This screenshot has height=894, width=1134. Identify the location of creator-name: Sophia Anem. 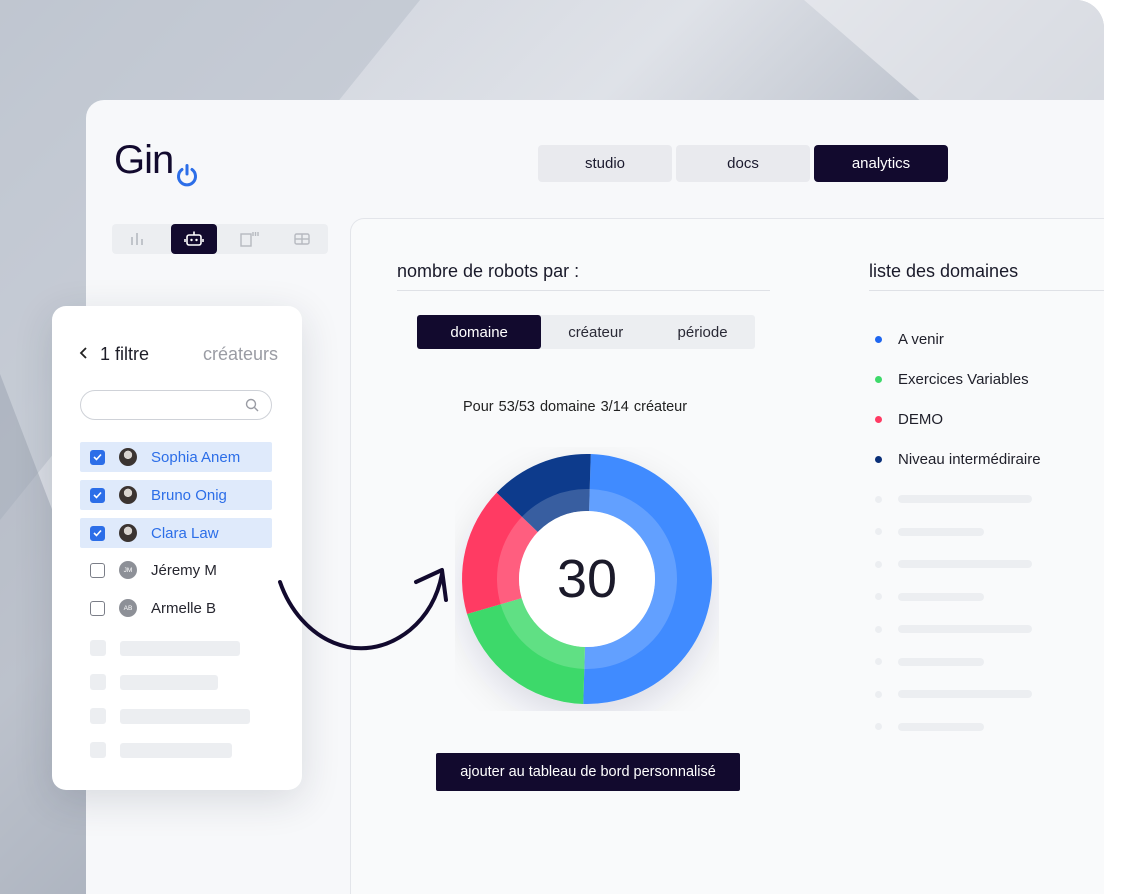
(196, 457).